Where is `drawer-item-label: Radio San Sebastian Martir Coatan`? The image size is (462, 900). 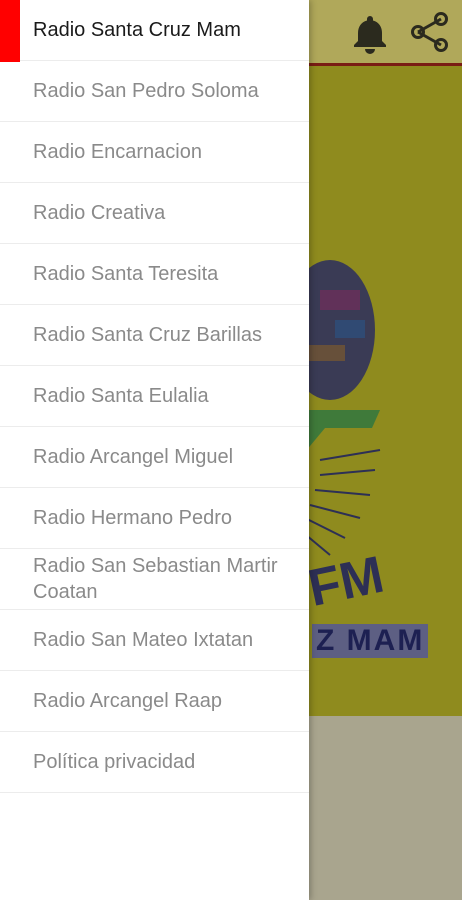
drawer-item-label: Radio San Sebastian Martir Coatan is located at coordinates (155, 579).